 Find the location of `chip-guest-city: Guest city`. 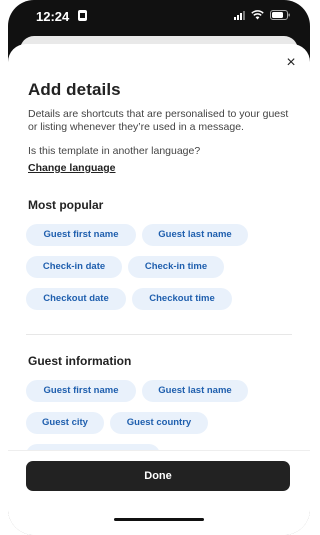

chip-guest-city: Guest city is located at coordinates (65, 423).